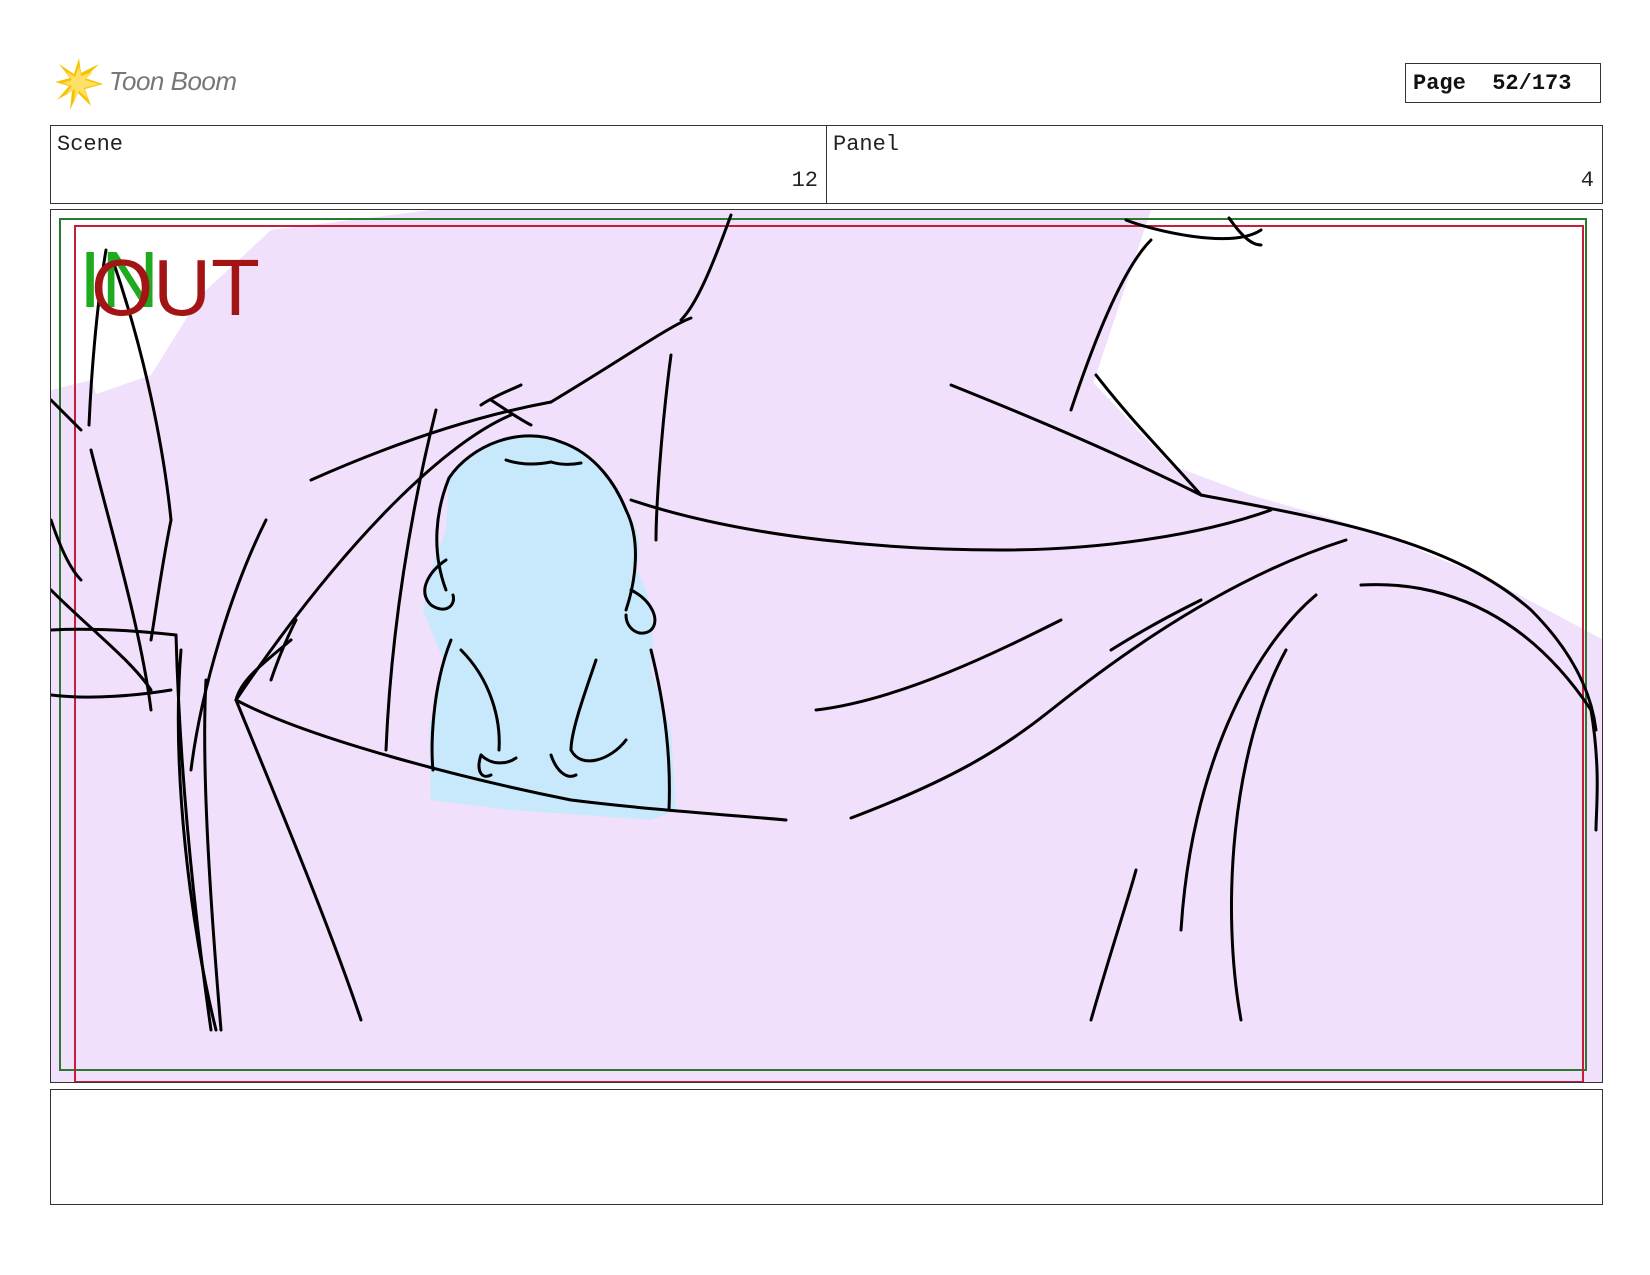 Image resolution: width=1650 pixels, height=1275 pixels. Describe the element at coordinates (826, 1147) in the screenshot. I see `notes-box` at that location.